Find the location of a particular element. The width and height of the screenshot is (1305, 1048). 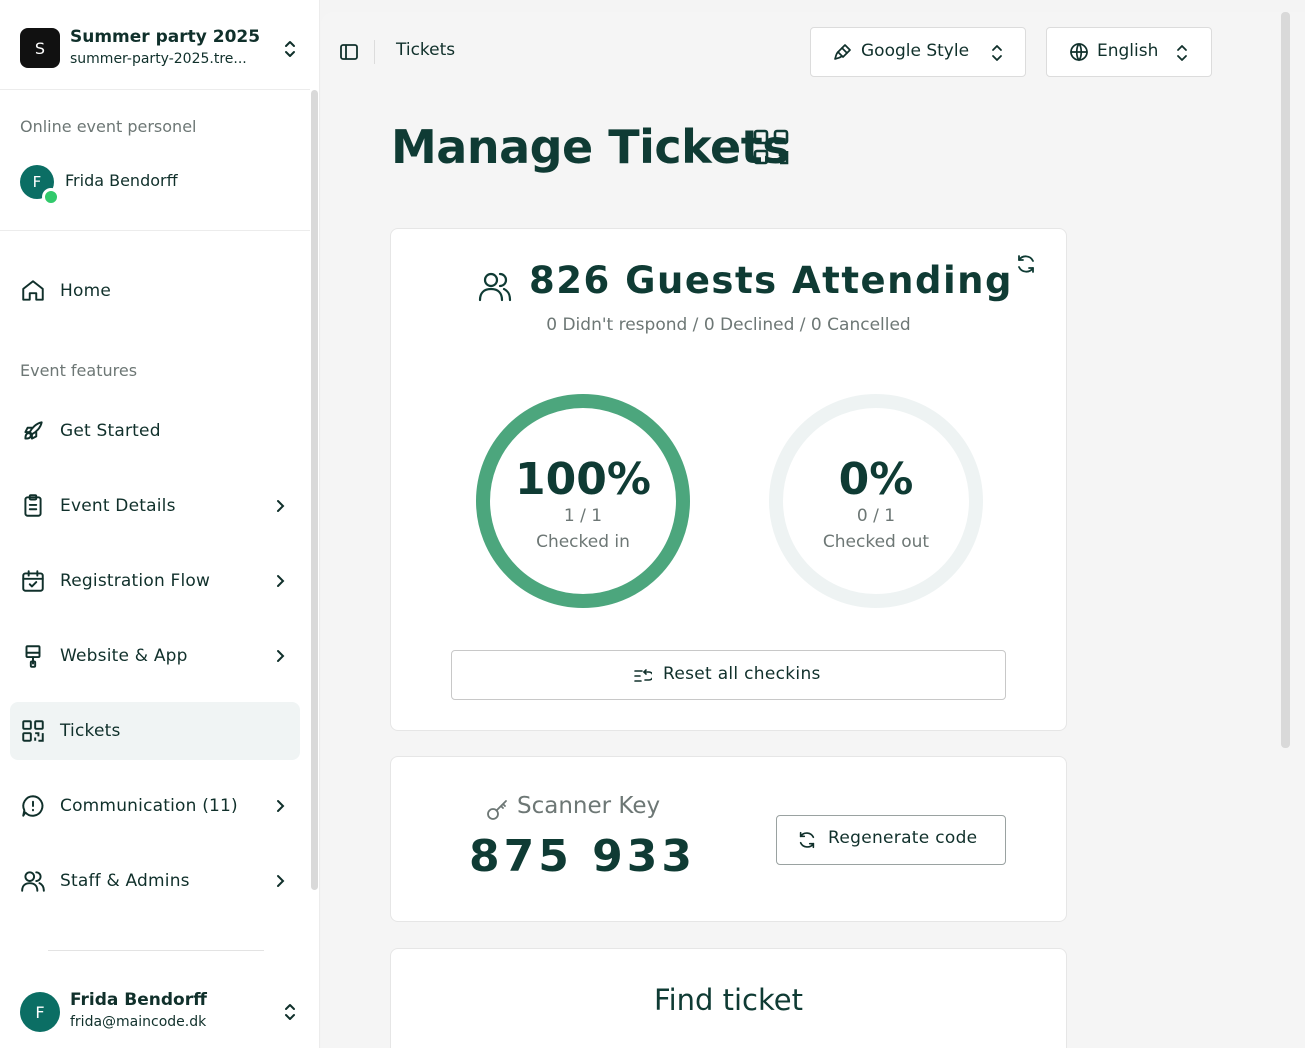

find-ticket-title: Find ticket is located at coordinates (728, 1000).